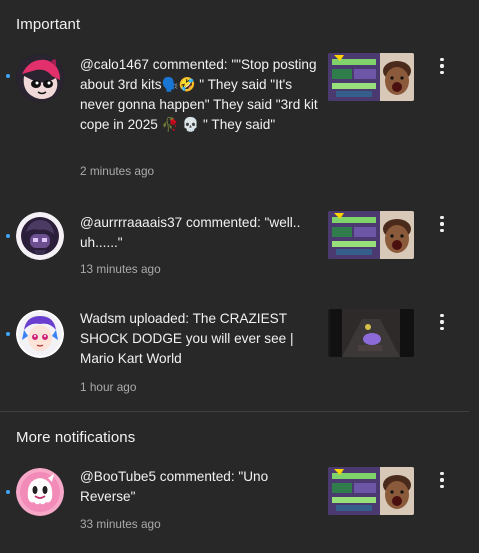  I want to click on notification-time: 13 minutes ago, so click(120, 269).